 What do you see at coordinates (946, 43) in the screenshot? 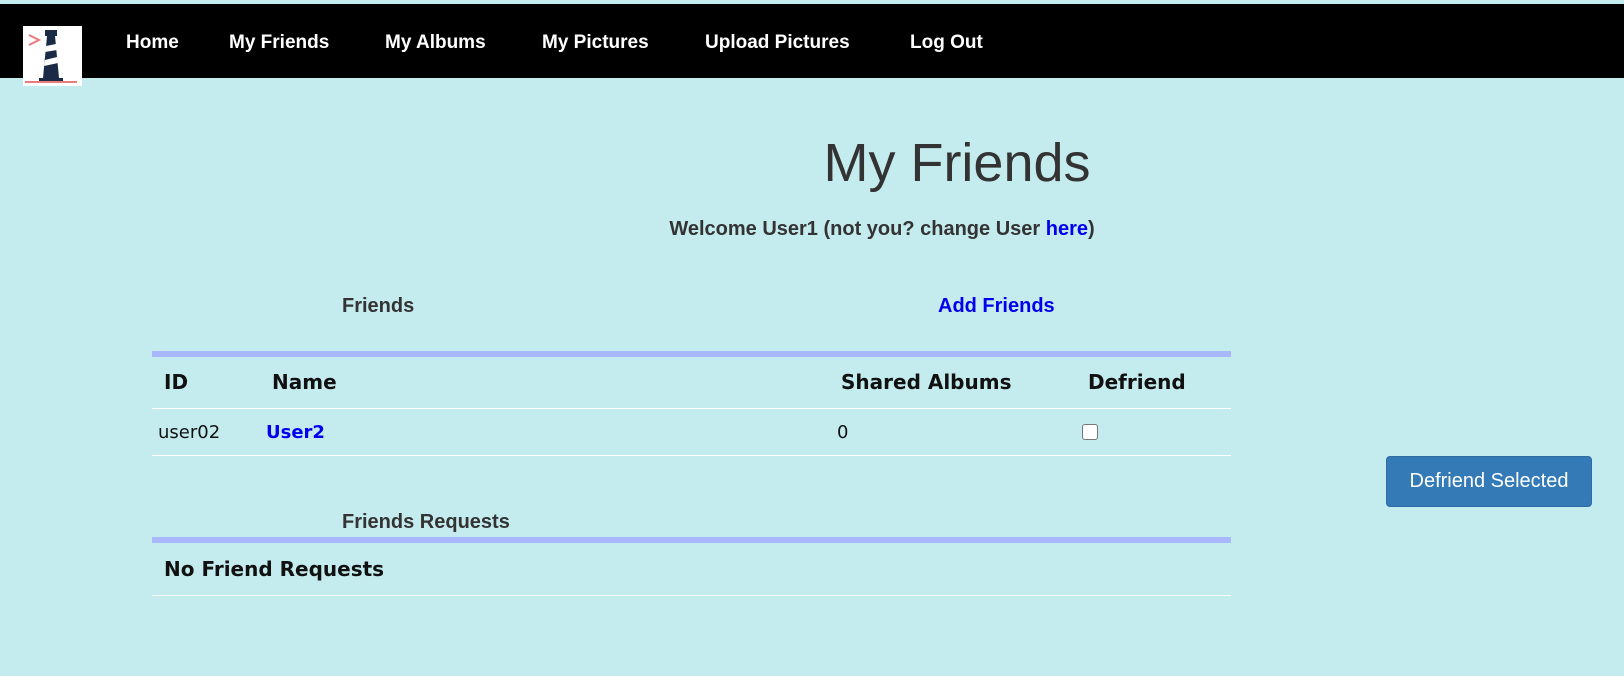
I see `nav-log-out: Log Out` at bounding box center [946, 43].